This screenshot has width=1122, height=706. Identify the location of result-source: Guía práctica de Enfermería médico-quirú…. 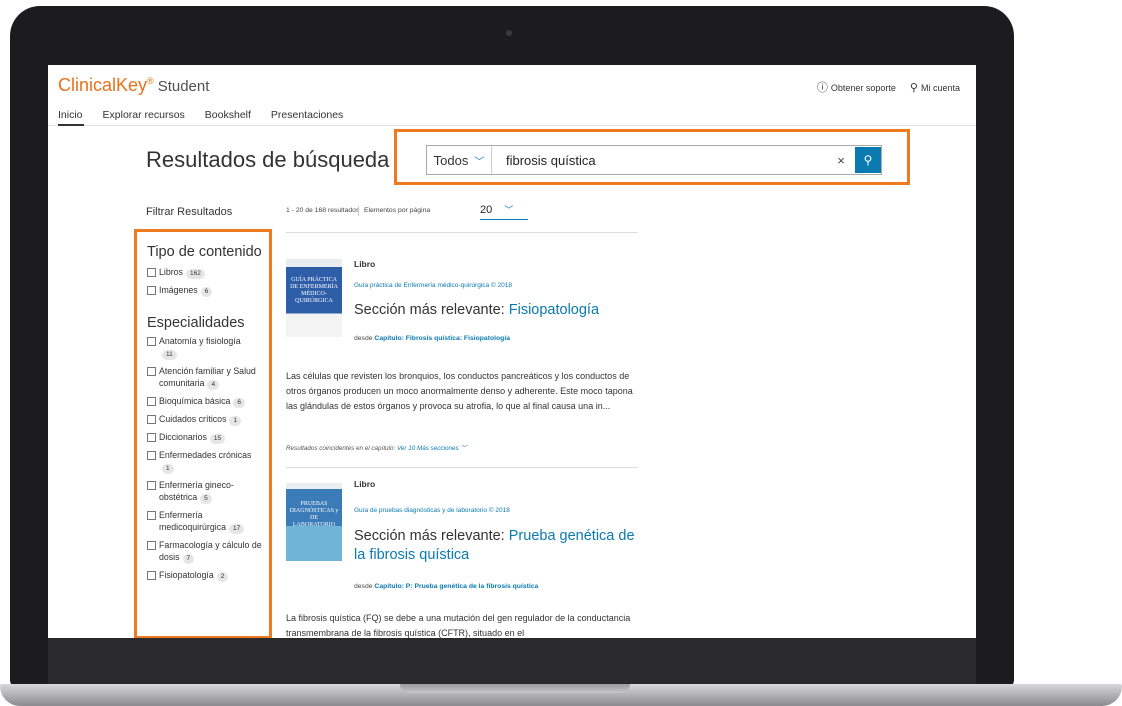
(433, 285).